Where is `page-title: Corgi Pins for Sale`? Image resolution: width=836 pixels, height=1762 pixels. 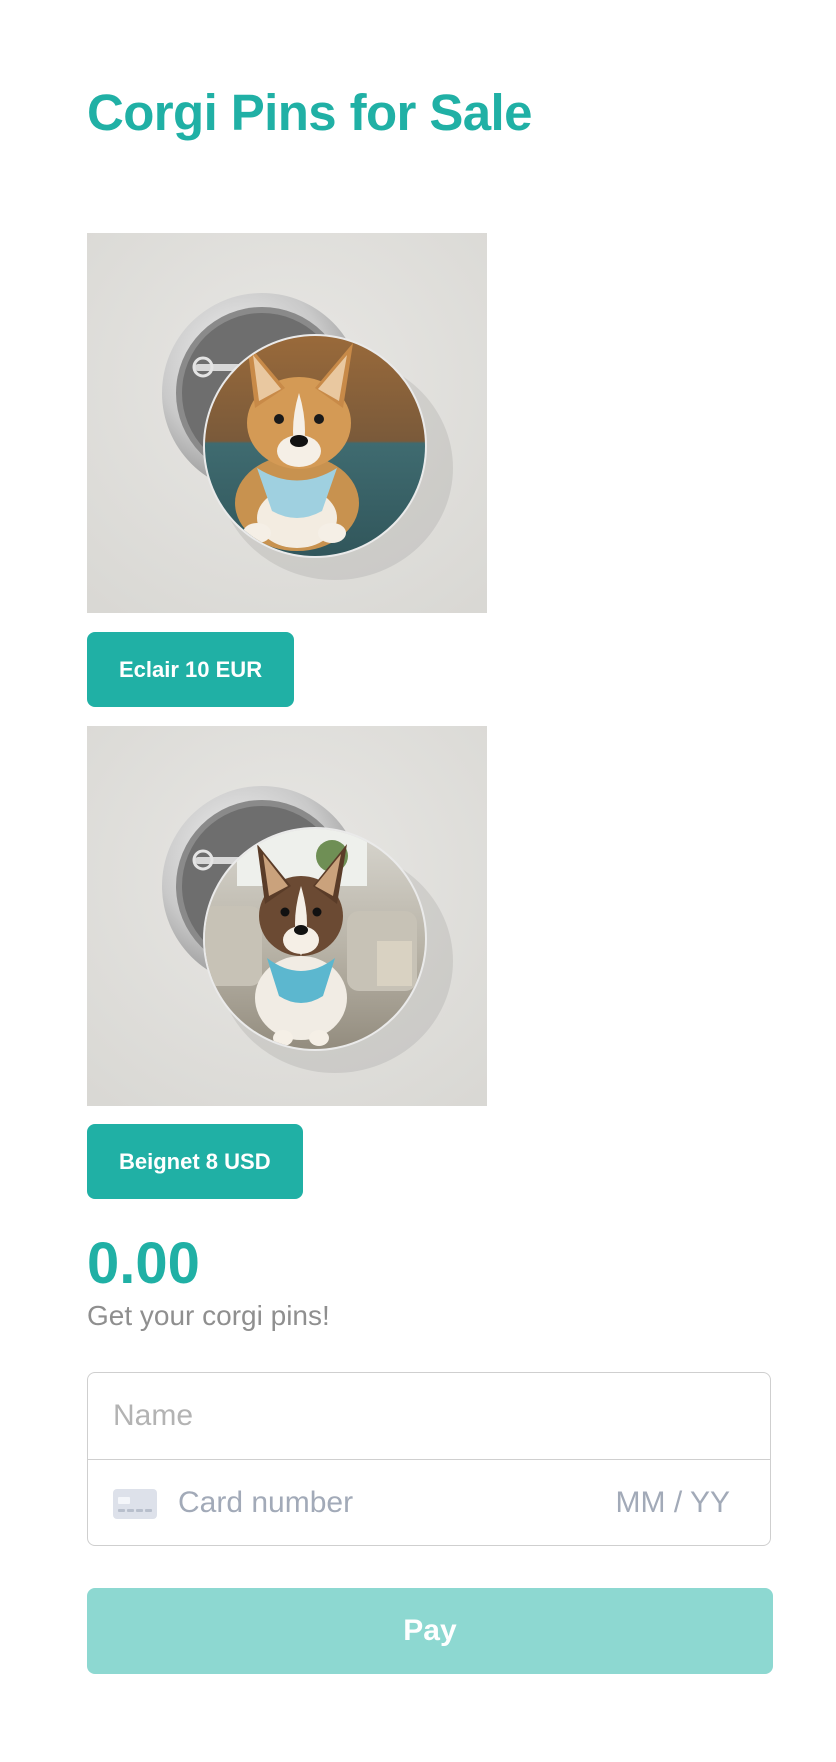
page-title: Corgi Pins for Sale is located at coordinates (309, 112).